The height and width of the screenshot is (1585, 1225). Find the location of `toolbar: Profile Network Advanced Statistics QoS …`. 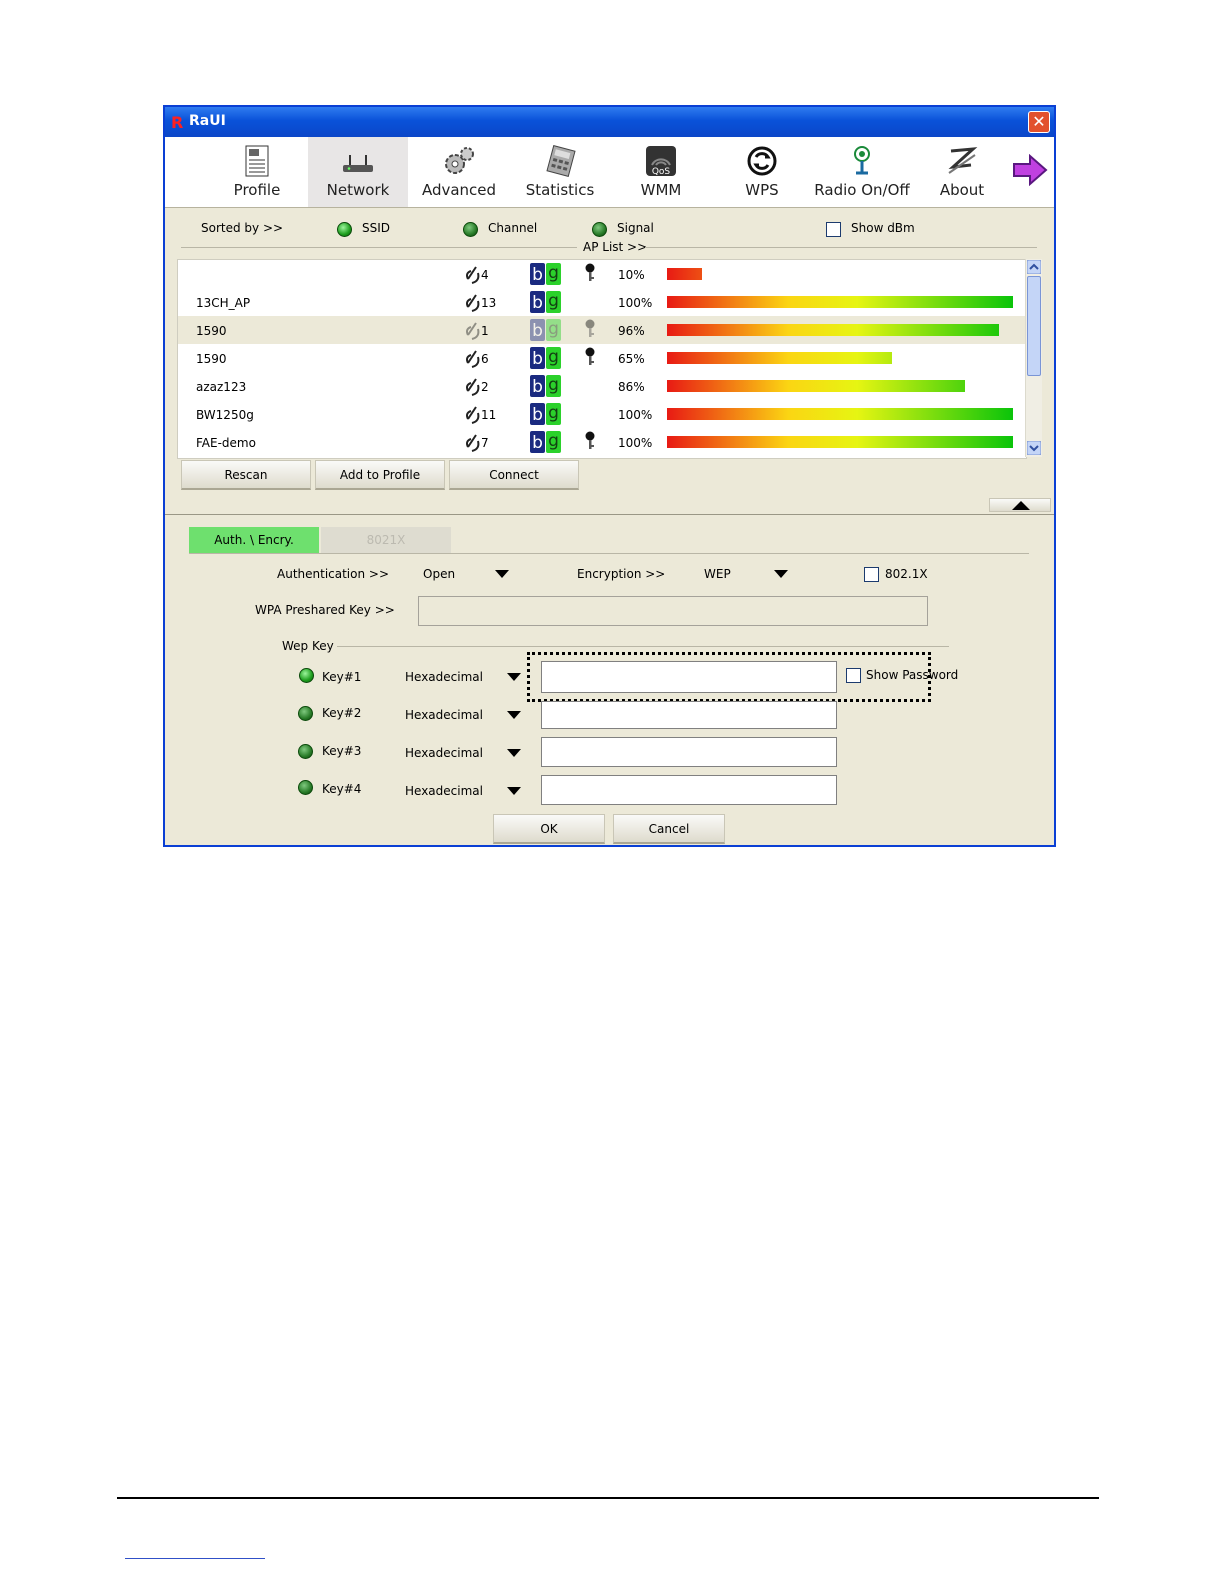

toolbar: Profile Network Advanced Statistics QoS … is located at coordinates (609, 172).